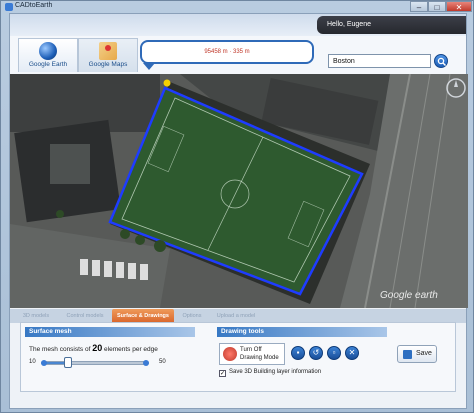 This screenshot has width=474, height=413. I want to click on search-button, so click(441, 61).